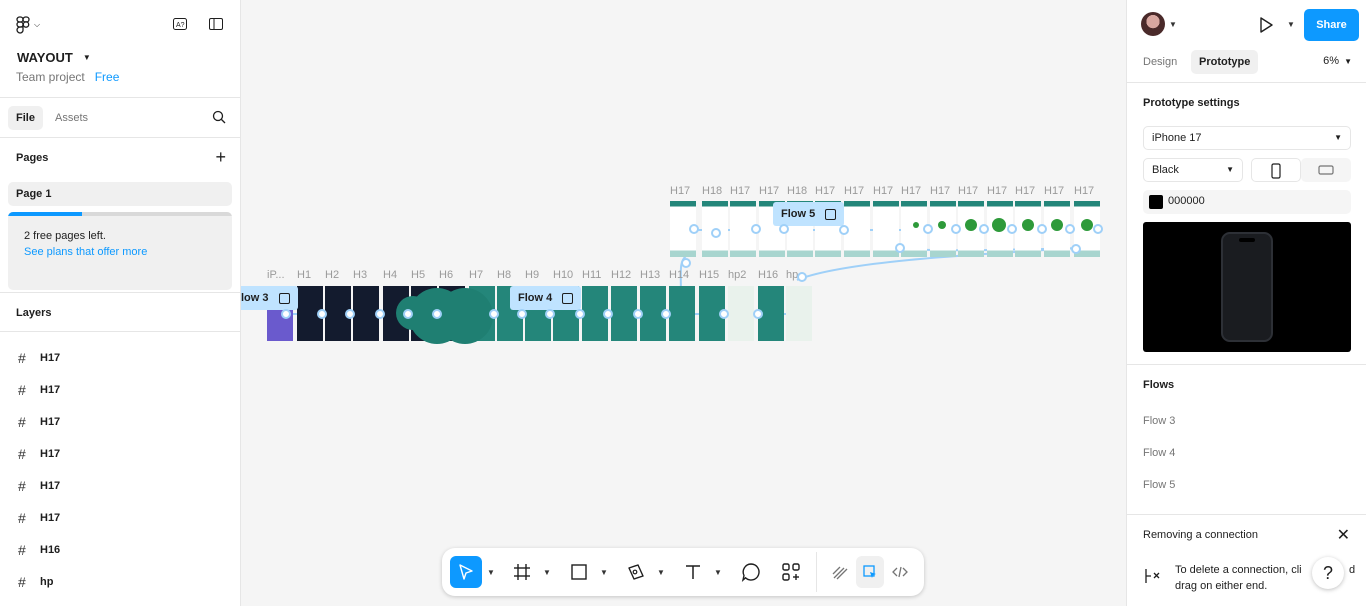 The width and height of the screenshot is (1366, 606). Describe the element at coordinates (1328, 573) in the screenshot. I see `help-button: ?` at that location.